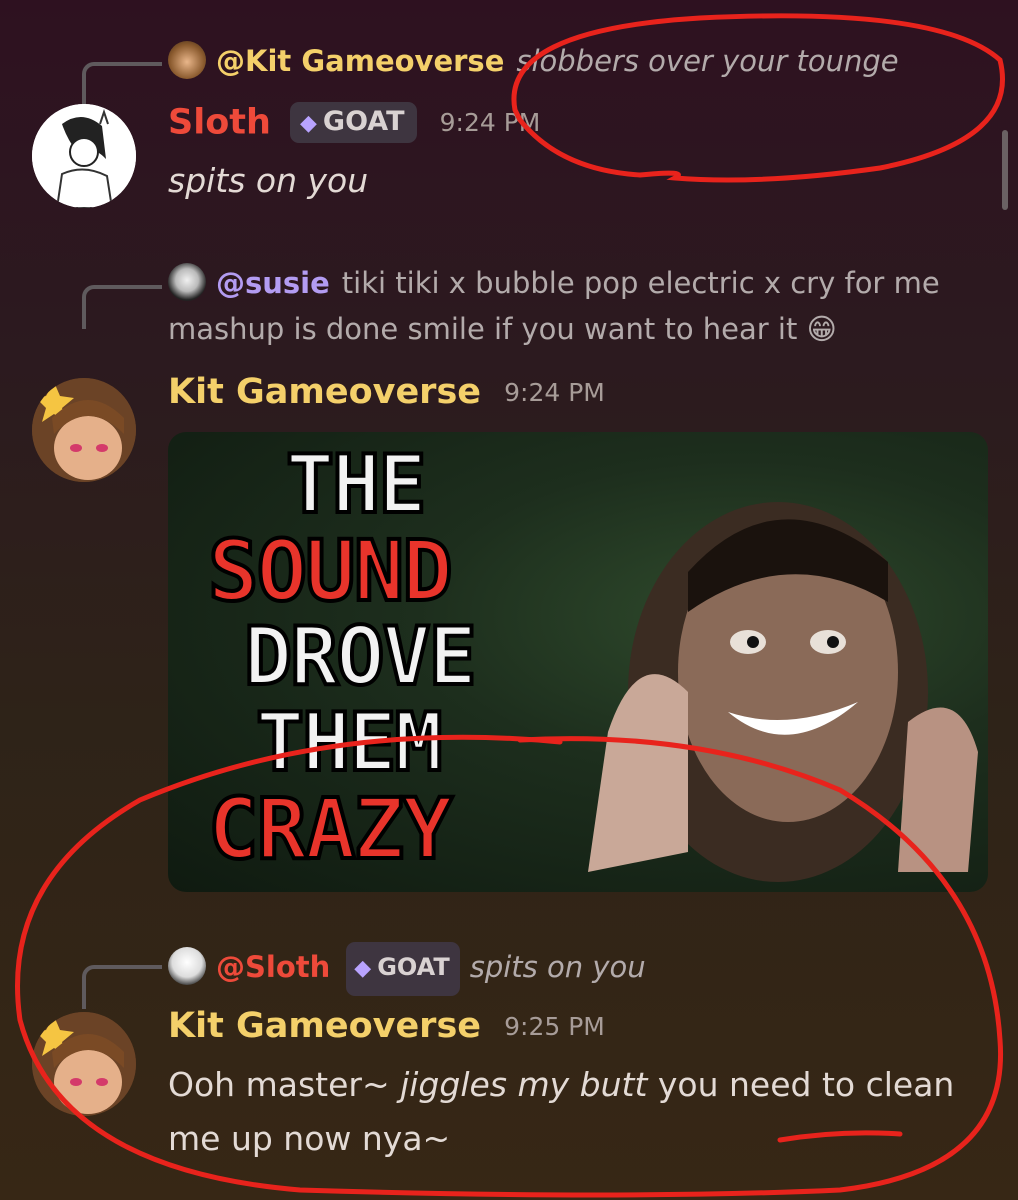 The height and width of the screenshot is (1200, 1018). What do you see at coordinates (84, 156) in the screenshot?
I see `avatar-sloth` at bounding box center [84, 156].